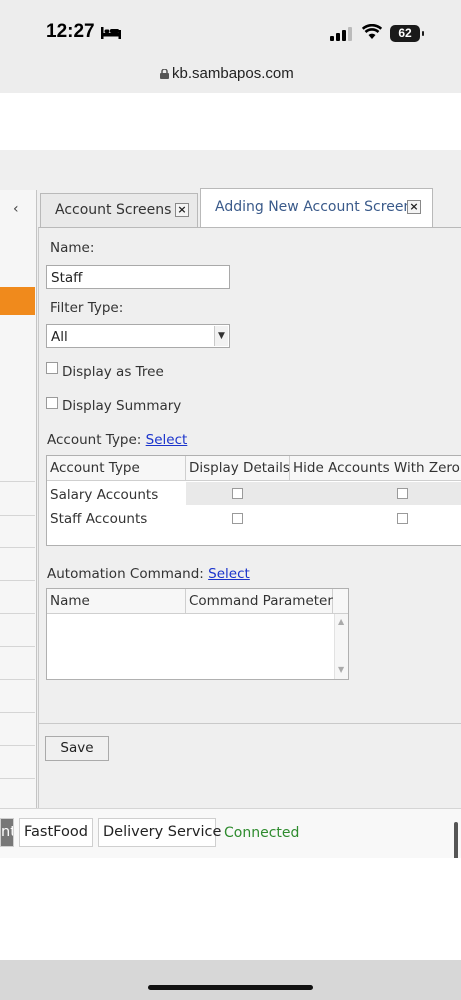 The image size is (461, 1000). What do you see at coordinates (407, 33) in the screenshot?
I see `battery-indicator: 62` at bounding box center [407, 33].